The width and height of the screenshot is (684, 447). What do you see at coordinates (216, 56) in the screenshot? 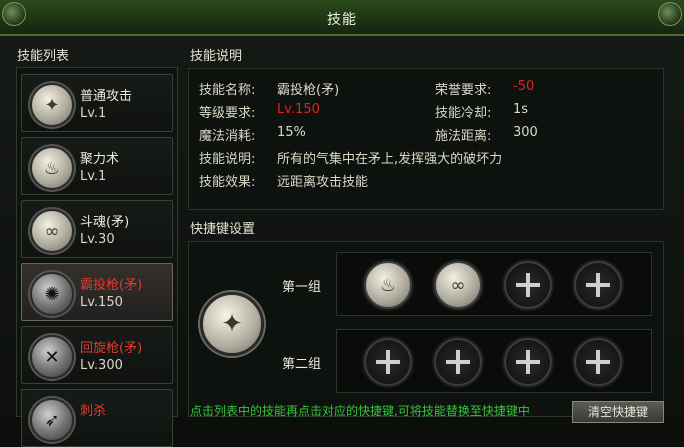
I see `skill-desc-title: 技能说明` at bounding box center [216, 56].